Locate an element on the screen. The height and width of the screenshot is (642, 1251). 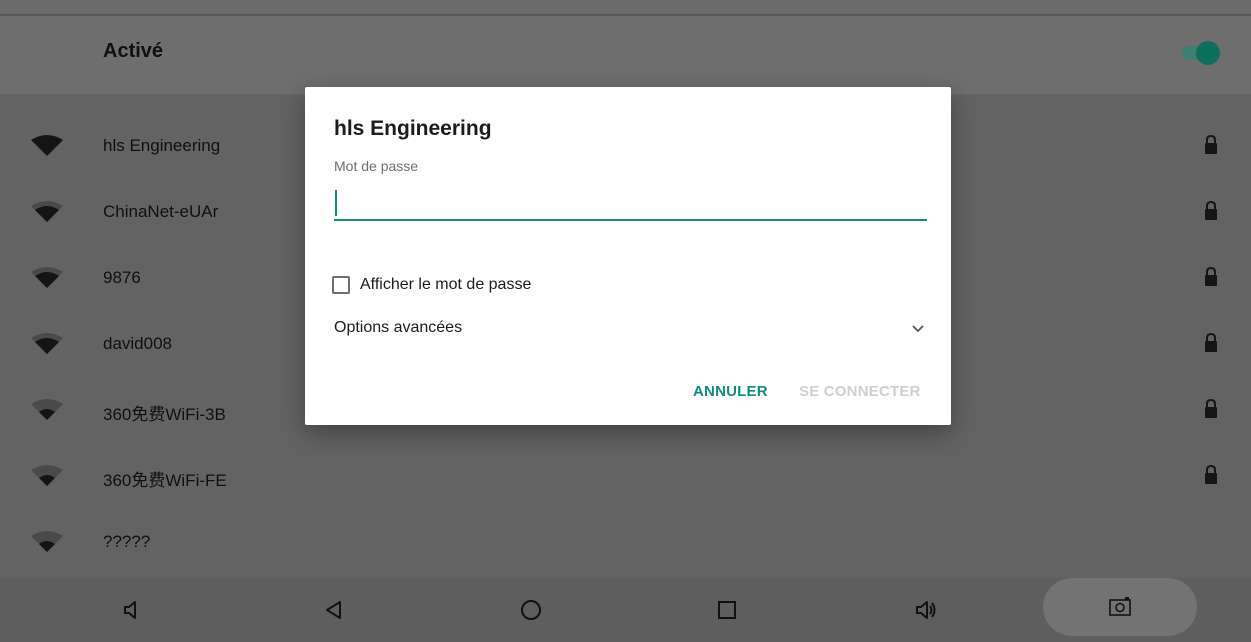
toggle-thumb is located at coordinates (1208, 53).